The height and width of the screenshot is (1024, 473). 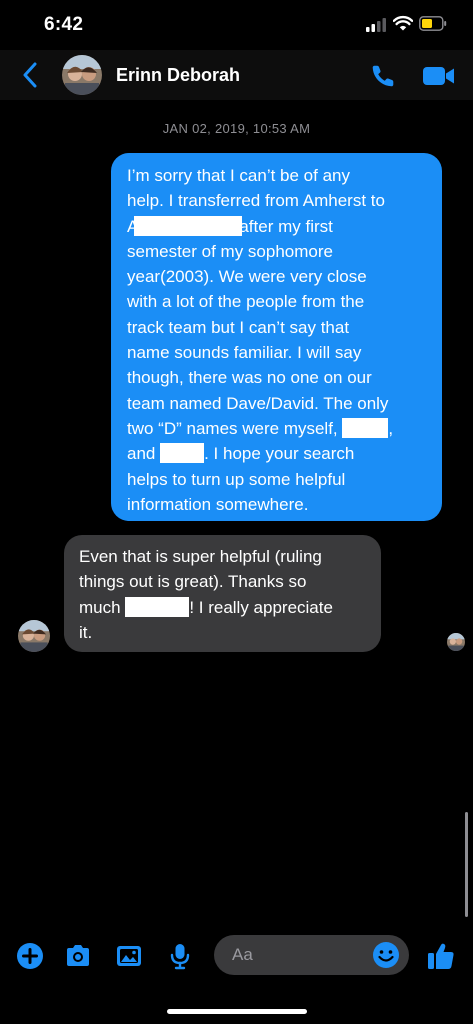 What do you see at coordinates (238, 175) in the screenshot?
I see `message-line: I’m sorry that I can’t be of any` at bounding box center [238, 175].